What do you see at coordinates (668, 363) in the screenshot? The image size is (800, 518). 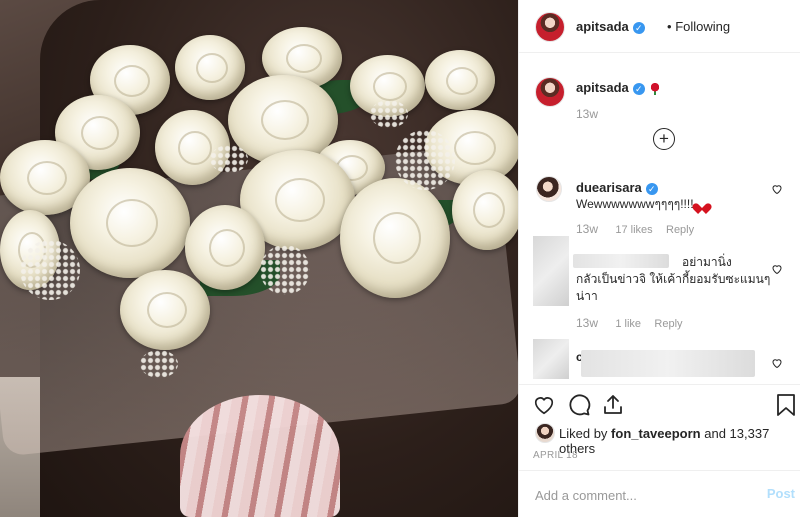 I see `blurred-comment` at bounding box center [668, 363].